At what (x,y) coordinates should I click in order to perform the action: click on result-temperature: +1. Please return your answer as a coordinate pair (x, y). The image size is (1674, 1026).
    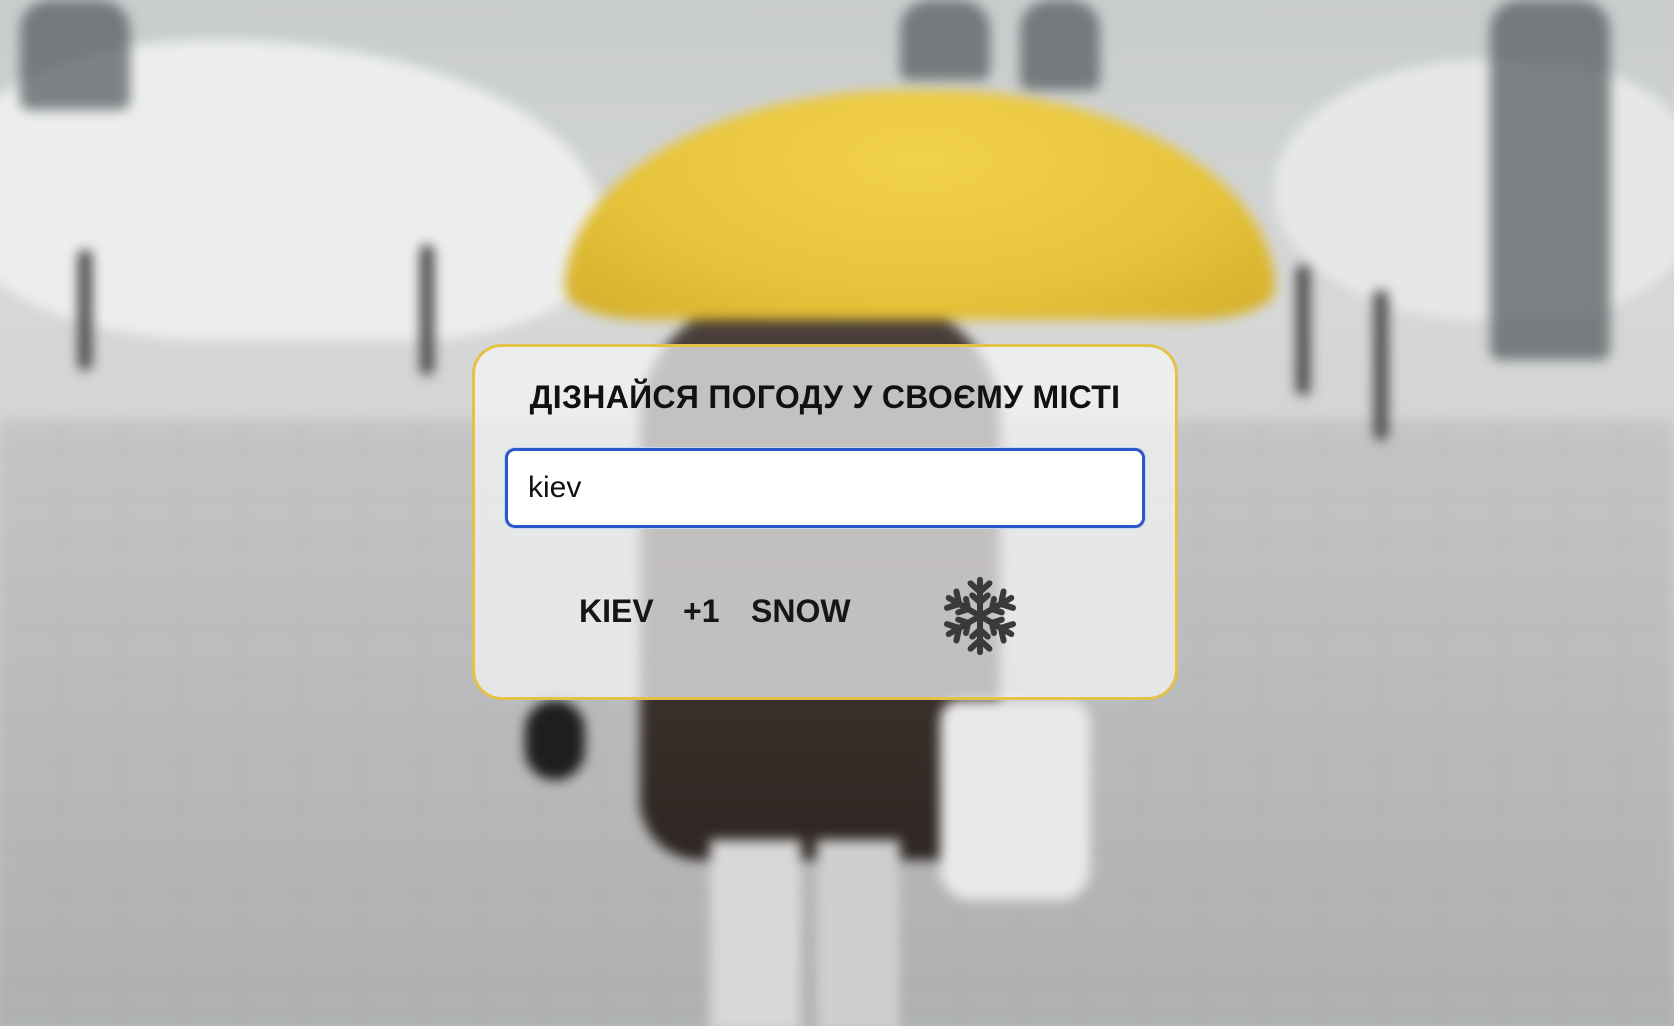
    Looking at the image, I should click on (701, 611).